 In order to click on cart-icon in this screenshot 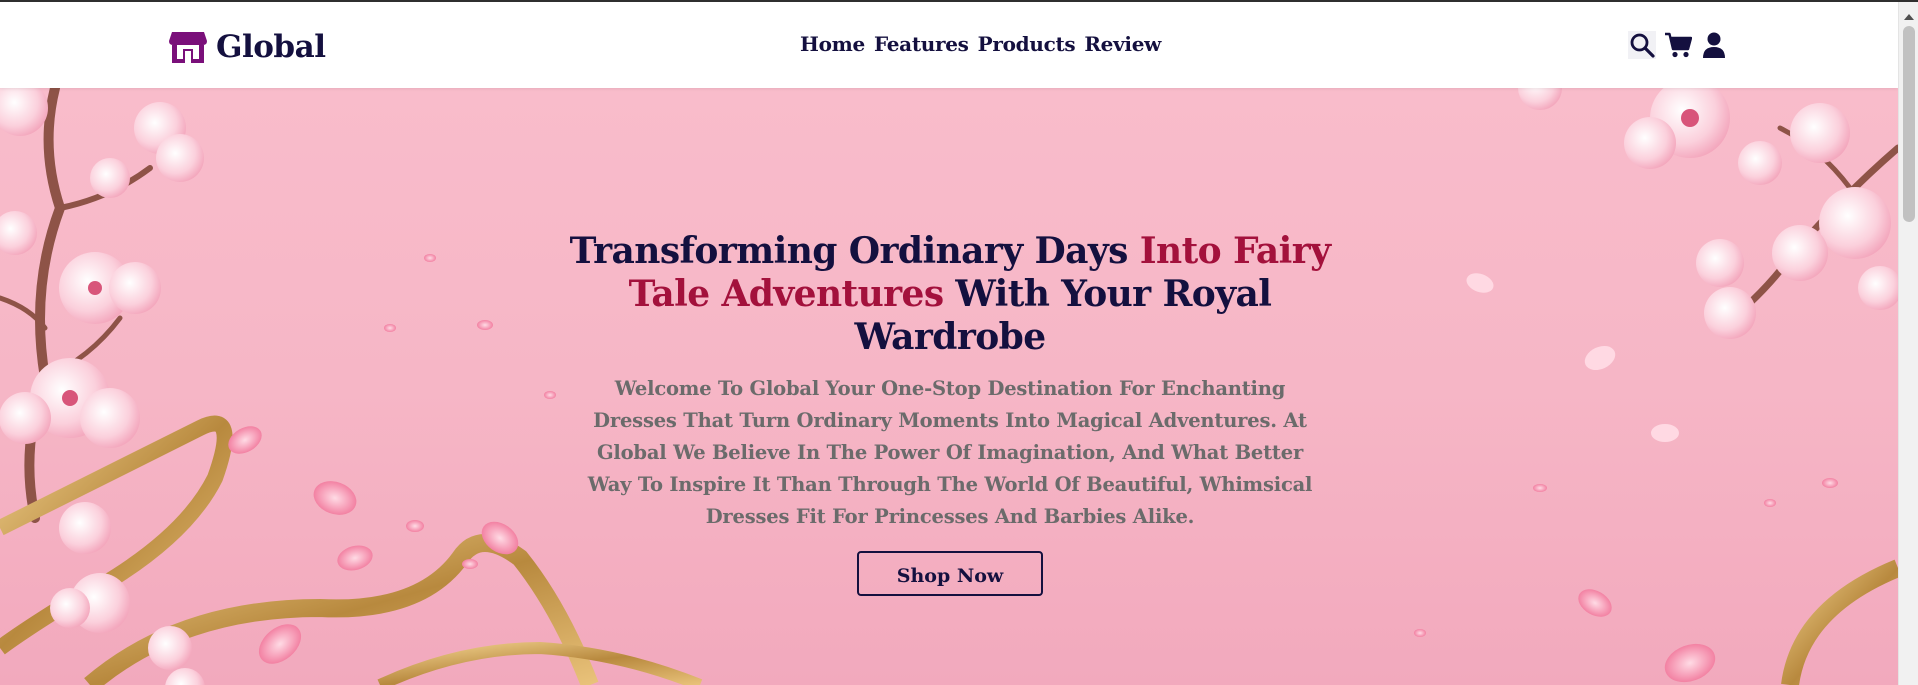, I will do `click(1678, 45)`.